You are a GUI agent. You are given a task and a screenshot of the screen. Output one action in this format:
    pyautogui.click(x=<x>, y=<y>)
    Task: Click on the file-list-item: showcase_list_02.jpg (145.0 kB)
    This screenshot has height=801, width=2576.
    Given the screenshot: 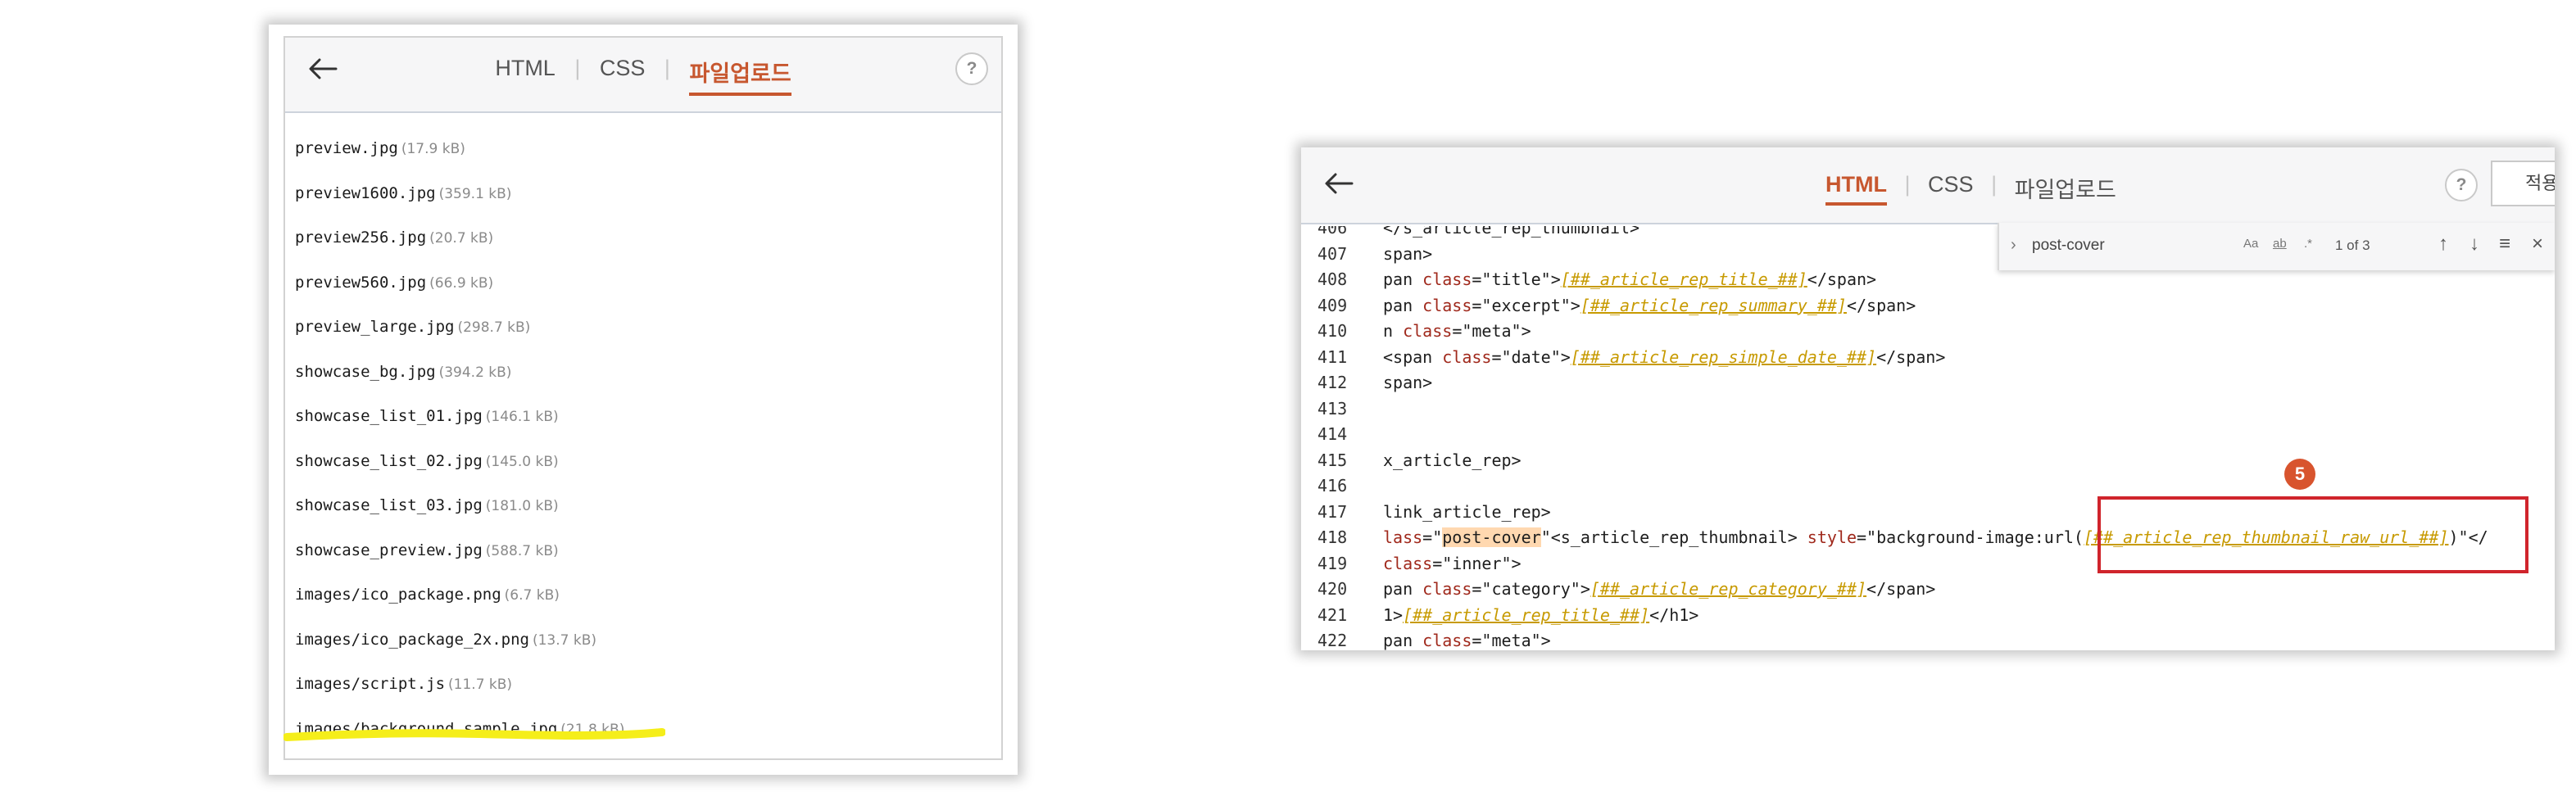 What is the action you would take?
    pyautogui.click(x=459, y=475)
    